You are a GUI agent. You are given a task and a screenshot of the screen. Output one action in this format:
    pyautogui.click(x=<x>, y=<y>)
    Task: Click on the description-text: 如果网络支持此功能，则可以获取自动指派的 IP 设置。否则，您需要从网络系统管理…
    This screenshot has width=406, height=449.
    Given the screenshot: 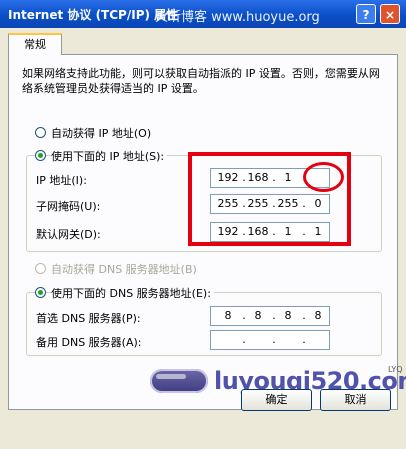 What is the action you would take?
    pyautogui.click(x=201, y=81)
    